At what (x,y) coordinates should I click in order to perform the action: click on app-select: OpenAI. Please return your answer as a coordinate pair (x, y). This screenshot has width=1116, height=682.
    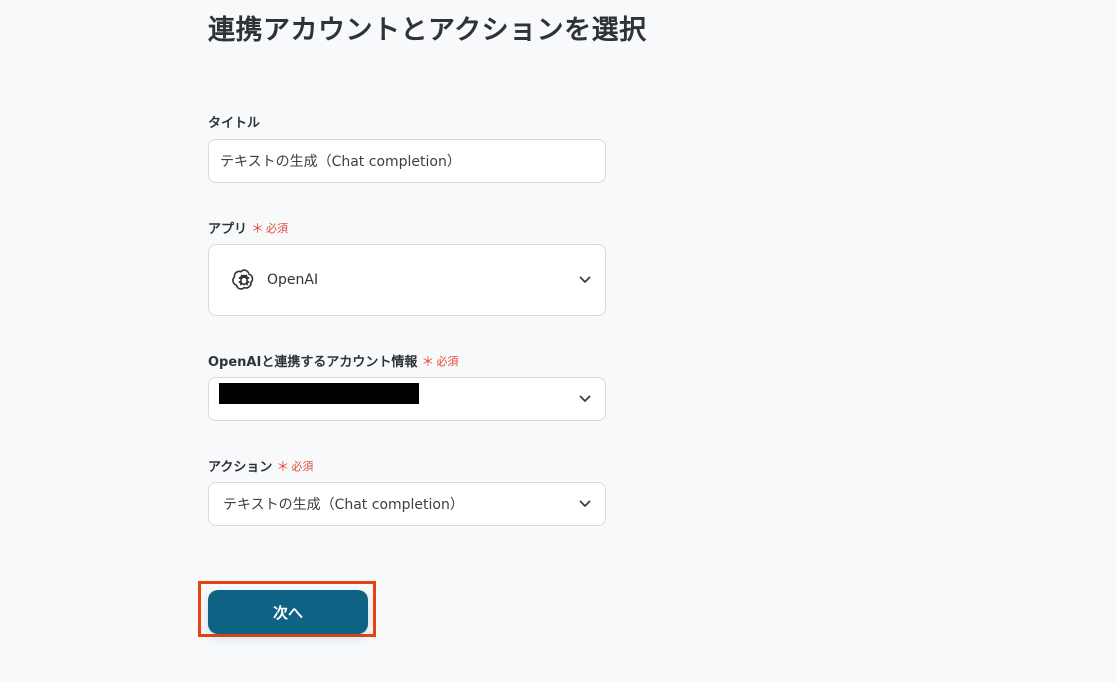
    Looking at the image, I should click on (407, 280).